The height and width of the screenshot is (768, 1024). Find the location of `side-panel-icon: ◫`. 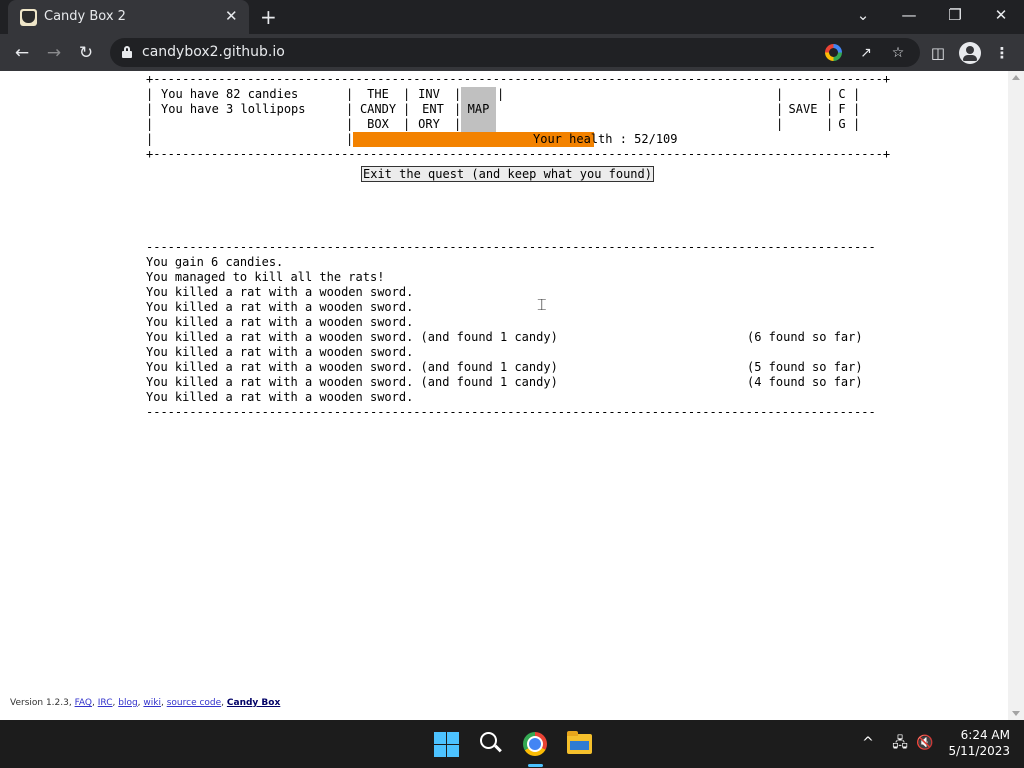

side-panel-icon: ◫ is located at coordinates (938, 53).